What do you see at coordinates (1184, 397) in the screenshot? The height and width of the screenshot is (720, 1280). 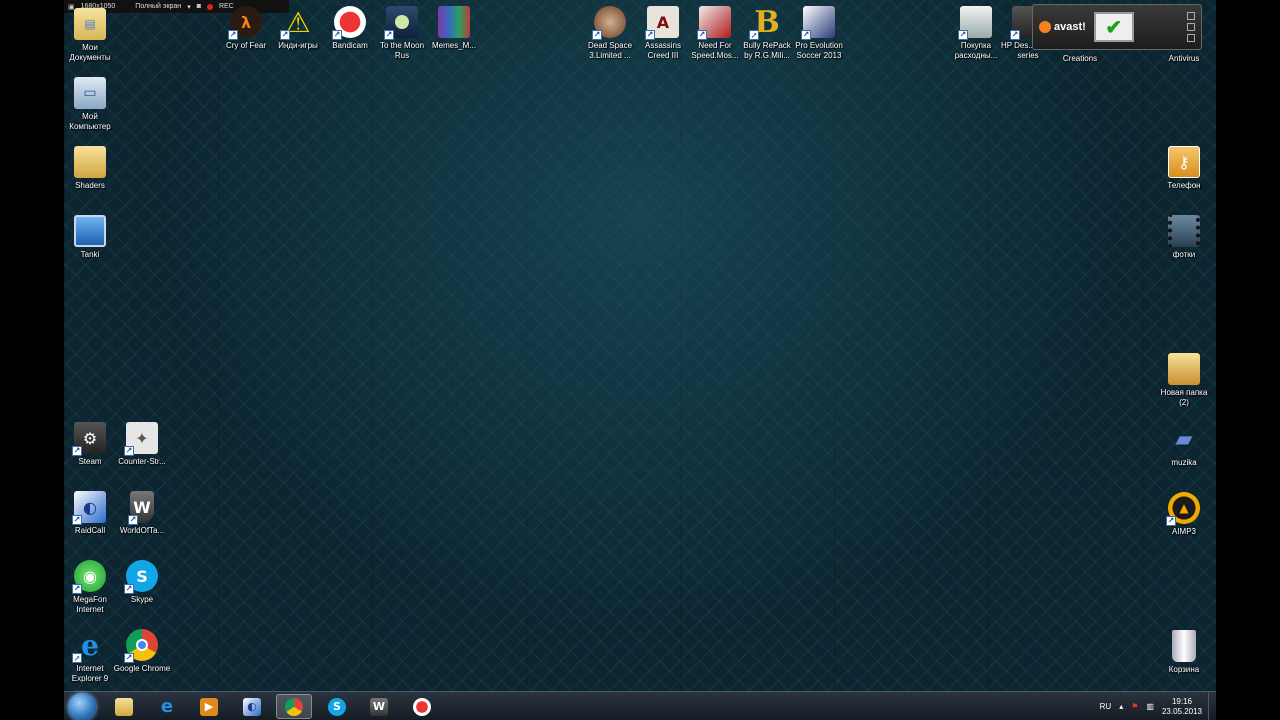 I see `desktop-icon-label: Новая папка (2)` at bounding box center [1184, 397].